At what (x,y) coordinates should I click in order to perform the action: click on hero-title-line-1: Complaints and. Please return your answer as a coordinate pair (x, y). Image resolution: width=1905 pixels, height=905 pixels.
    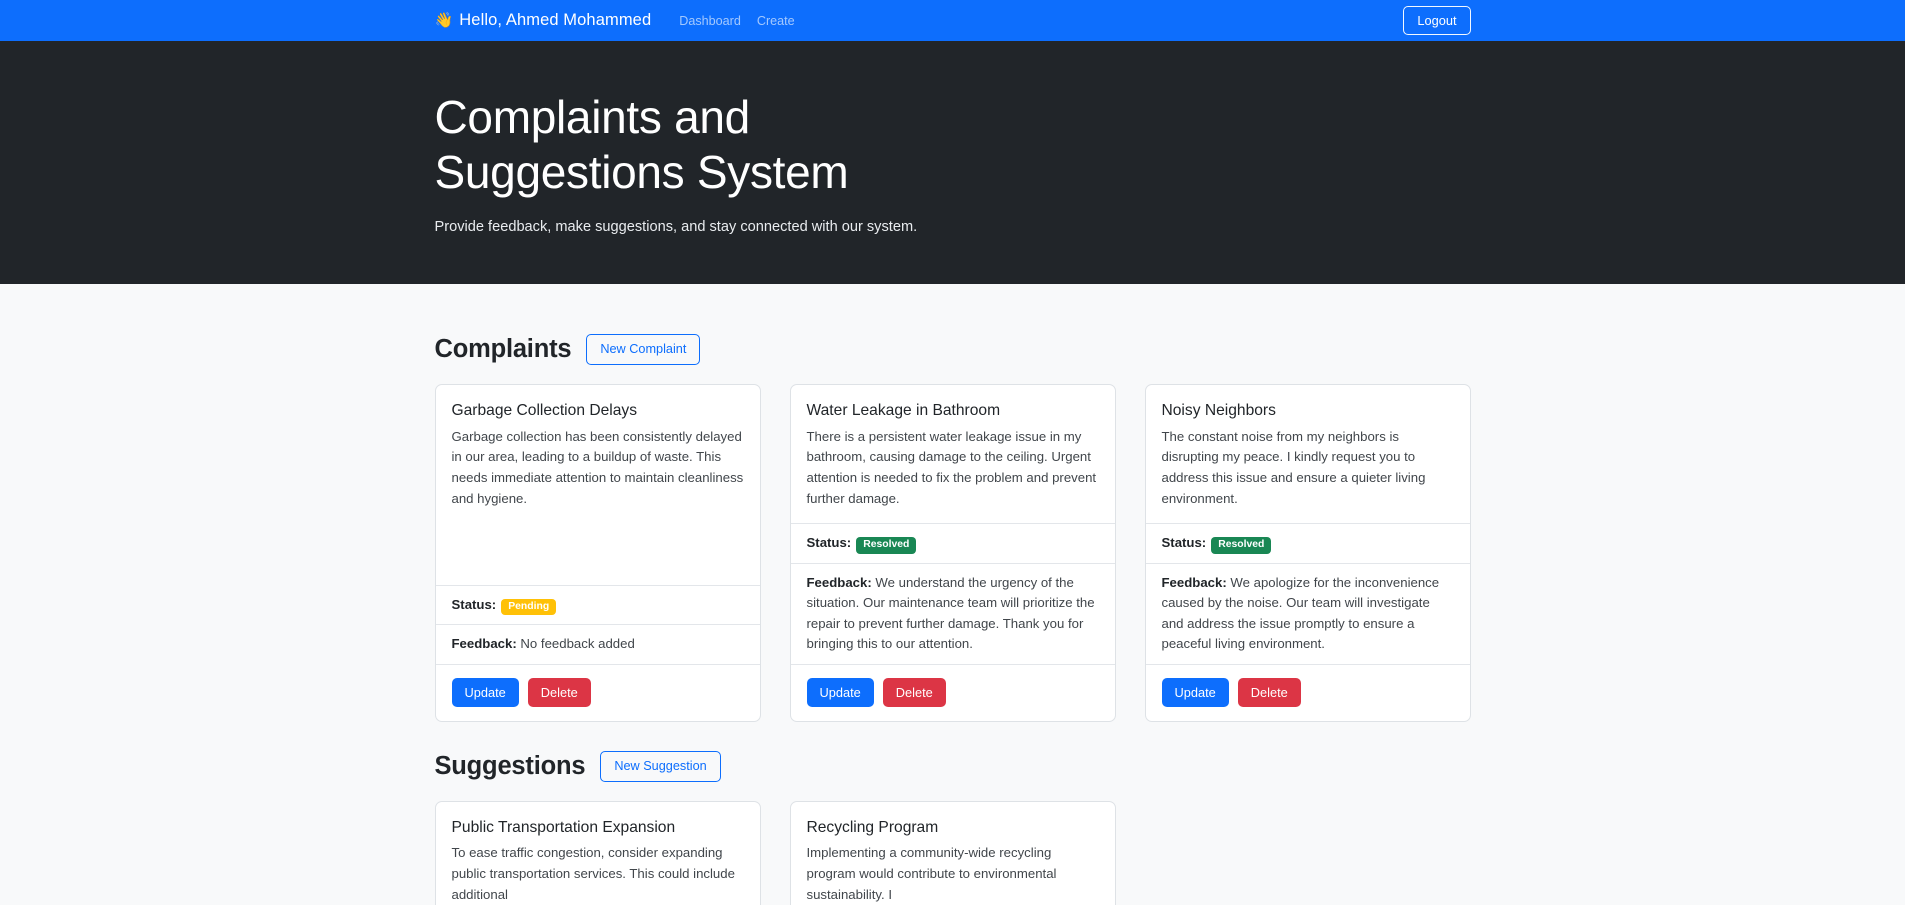
    Looking at the image, I should click on (592, 117).